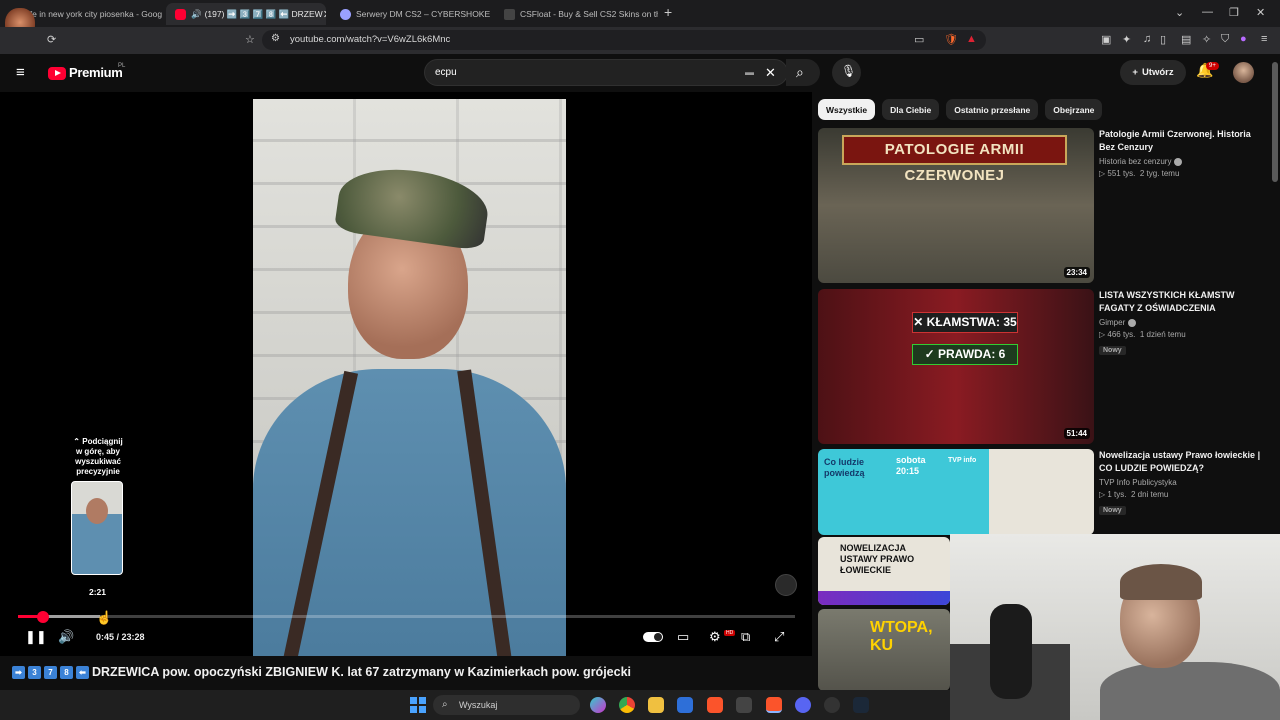 The image size is (1280, 720). What do you see at coordinates (653, 637) in the screenshot?
I see `autoplay-toggle` at bounding box center [653, 637].